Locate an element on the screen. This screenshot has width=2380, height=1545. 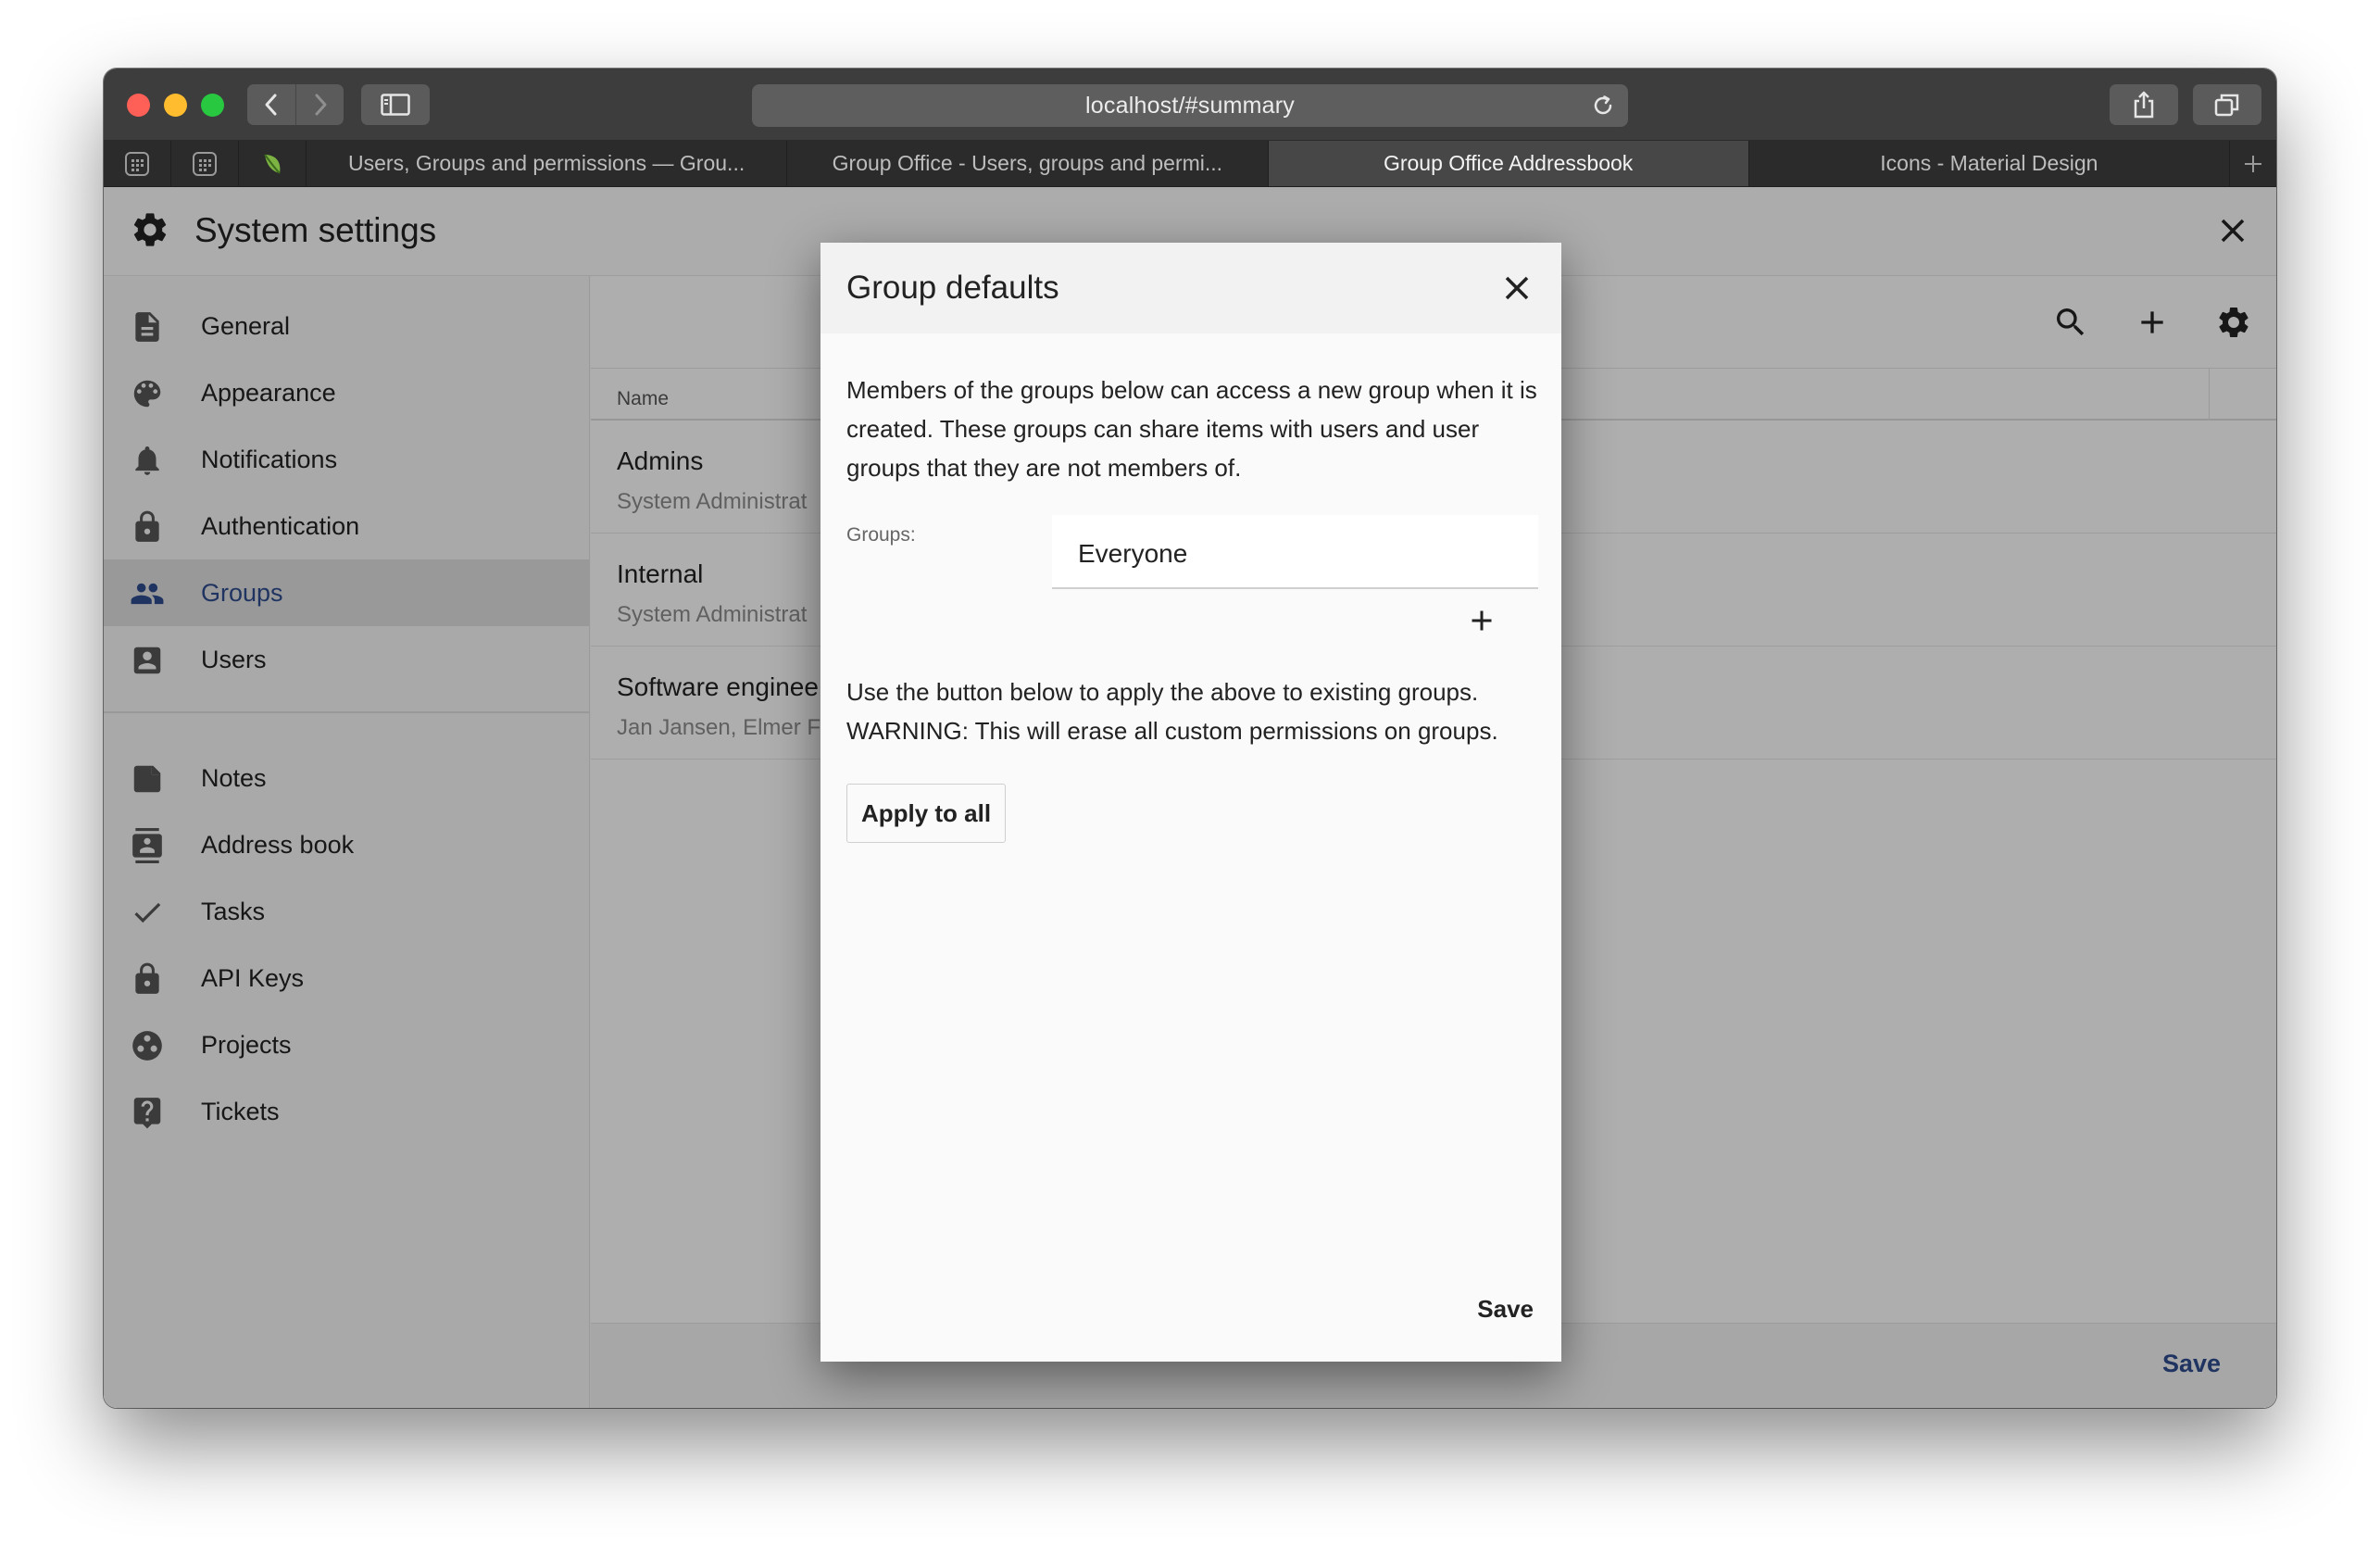
browser-tab-3: Group Office Addressbook is located at coordinates (1508, 164).